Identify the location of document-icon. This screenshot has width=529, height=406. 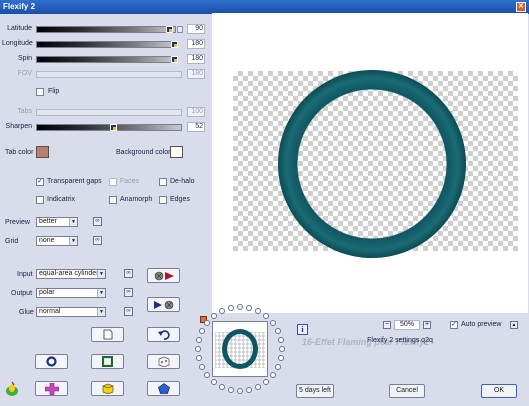
(107, 334).